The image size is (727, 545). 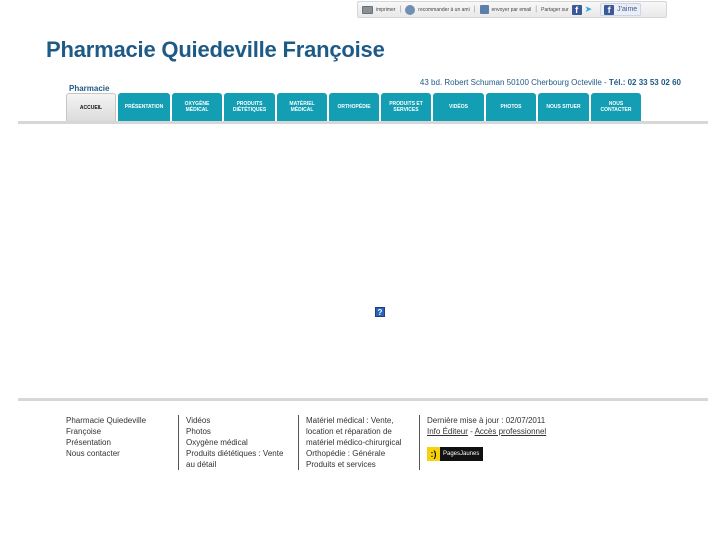 I want to click on pages-jaunes-logo: :) PagesJaunes, so click(x=455, y=454).